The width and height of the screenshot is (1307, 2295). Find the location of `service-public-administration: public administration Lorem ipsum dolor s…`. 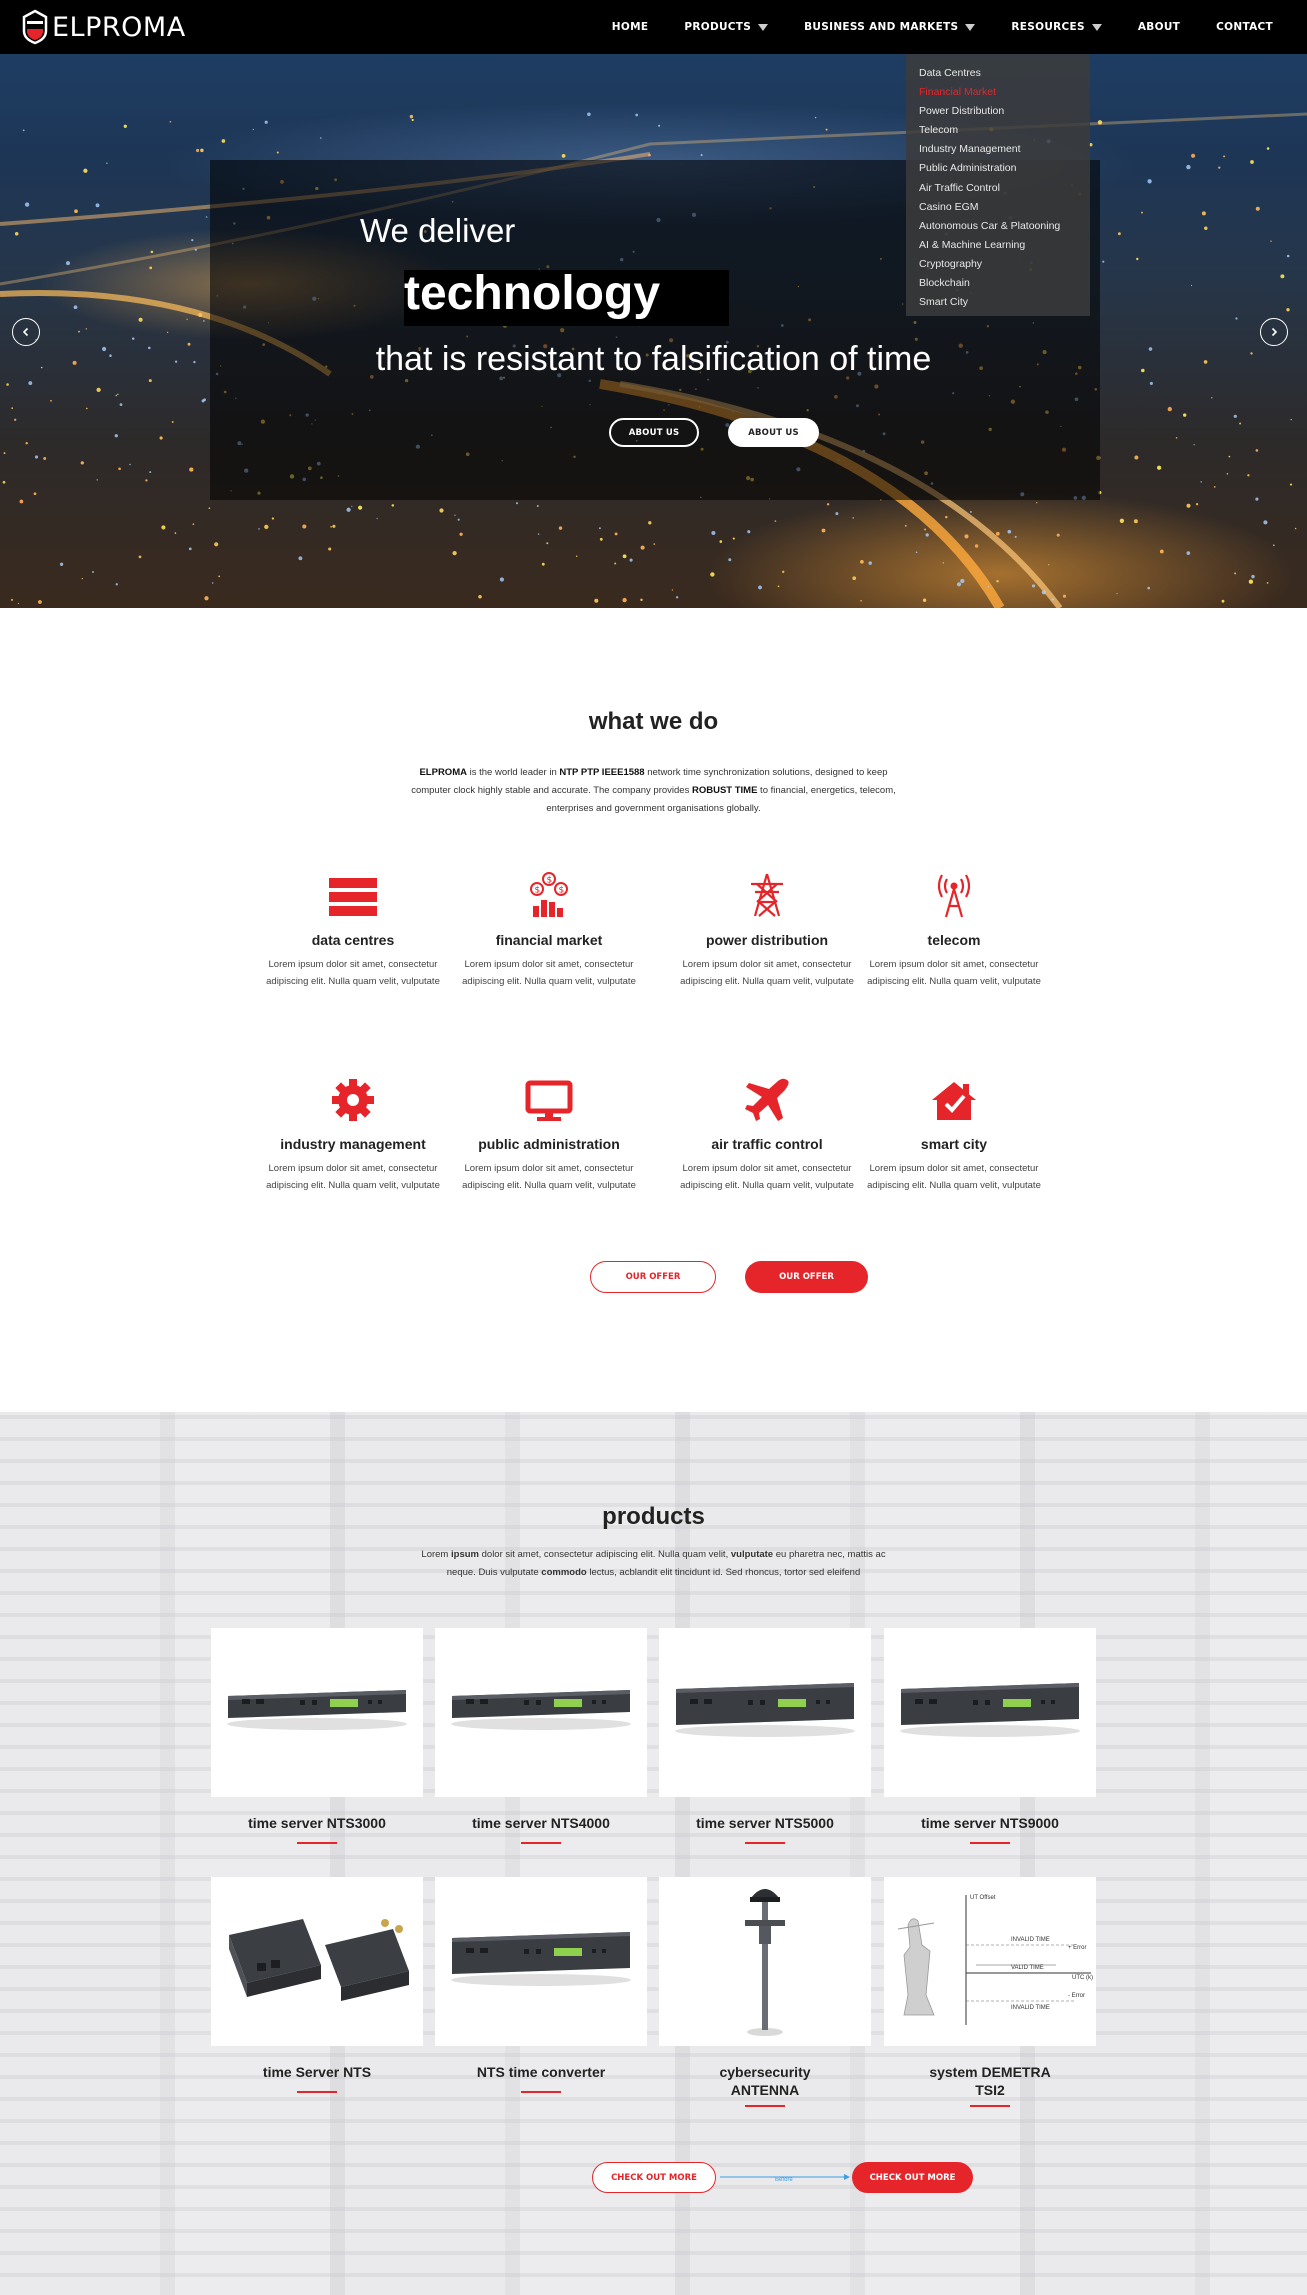

service-public-administration: public administration Lorem ipsum dolor s… is located at coordinates (549, 1133).